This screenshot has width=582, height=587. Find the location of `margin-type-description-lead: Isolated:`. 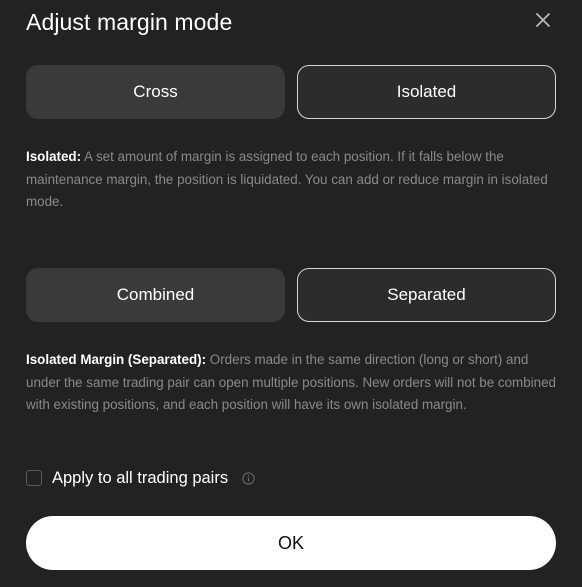

margin-type-description-lead: Isolated: is located at coordinates (54, 156).